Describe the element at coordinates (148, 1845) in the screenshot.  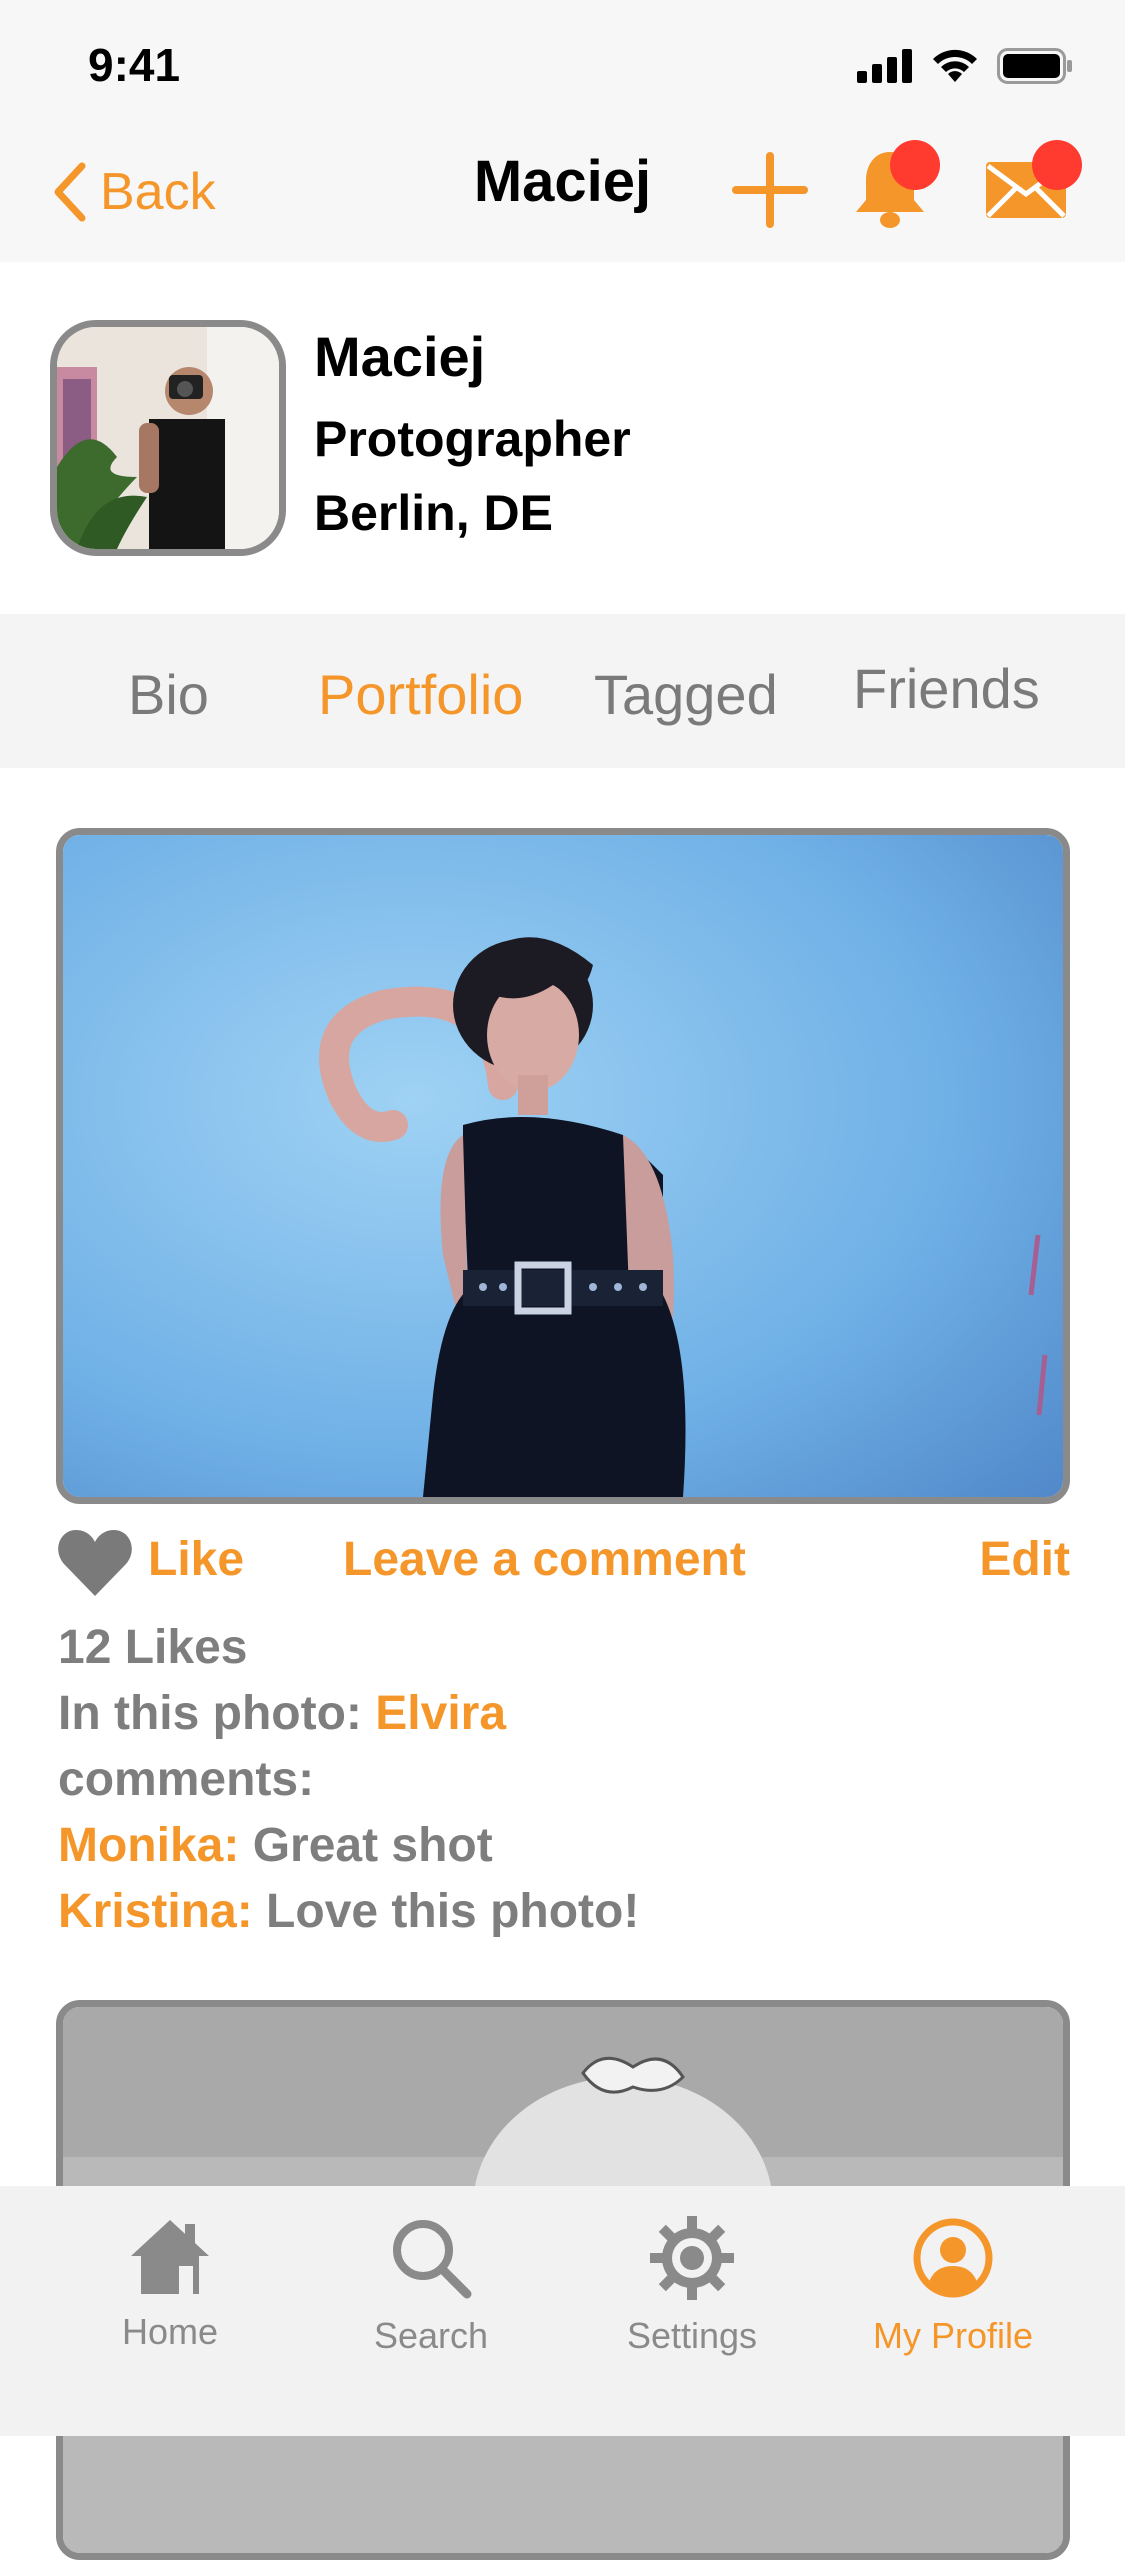
I see `comment-author-link: Monika:` at that location.